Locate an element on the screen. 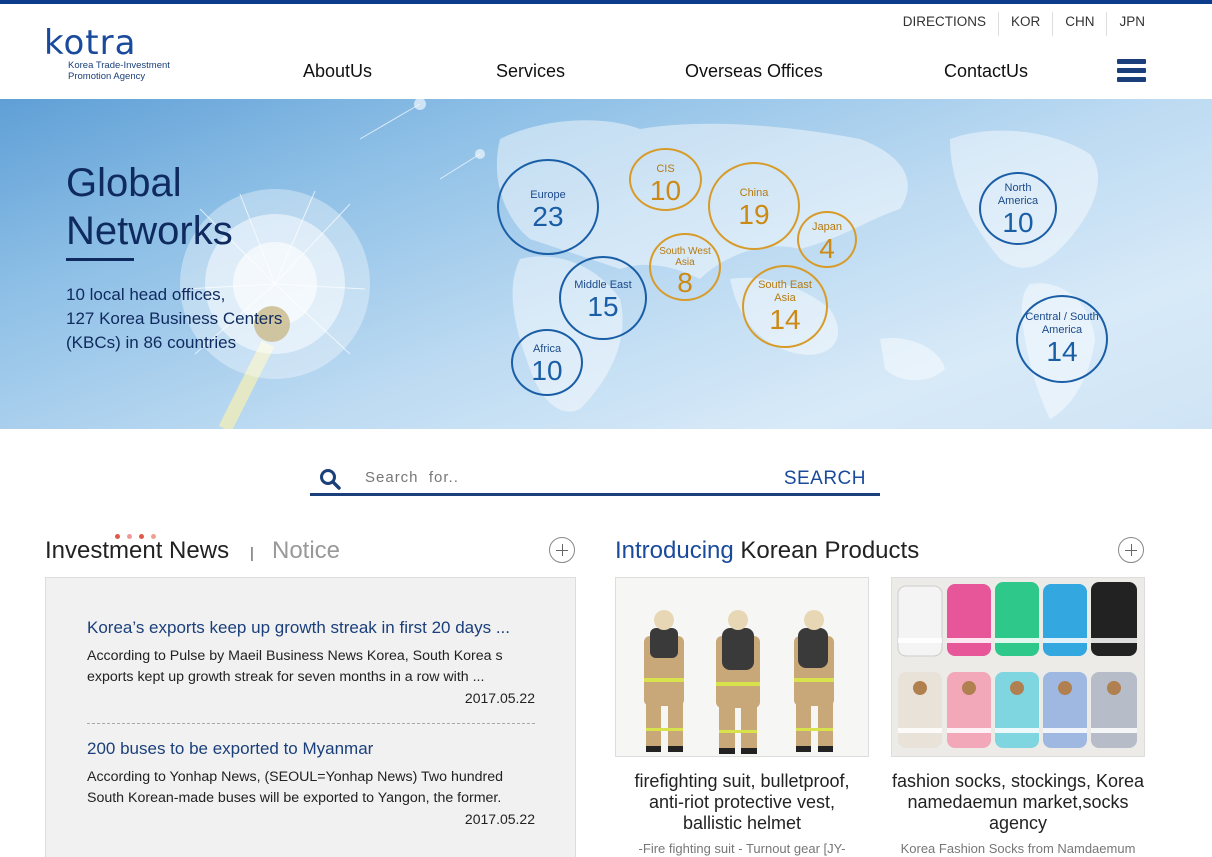  hero-title: Global Networks is located at coordinates (149, 207).